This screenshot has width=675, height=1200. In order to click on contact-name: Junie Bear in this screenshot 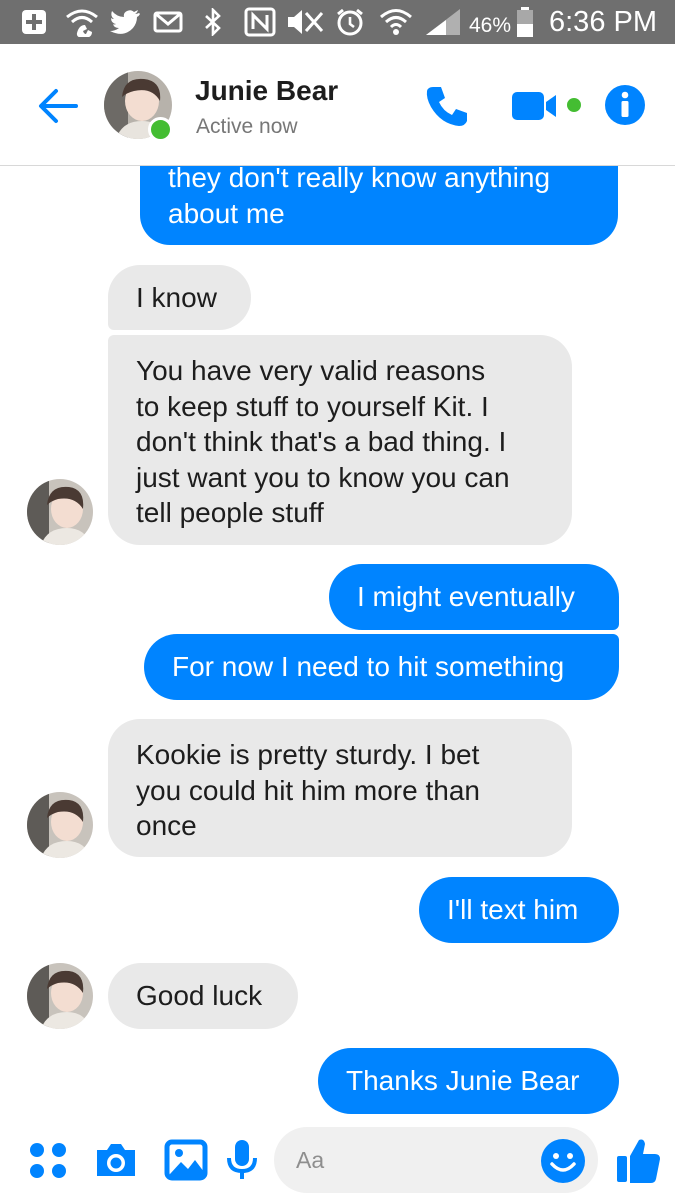, I will do `click(266, 91)`.